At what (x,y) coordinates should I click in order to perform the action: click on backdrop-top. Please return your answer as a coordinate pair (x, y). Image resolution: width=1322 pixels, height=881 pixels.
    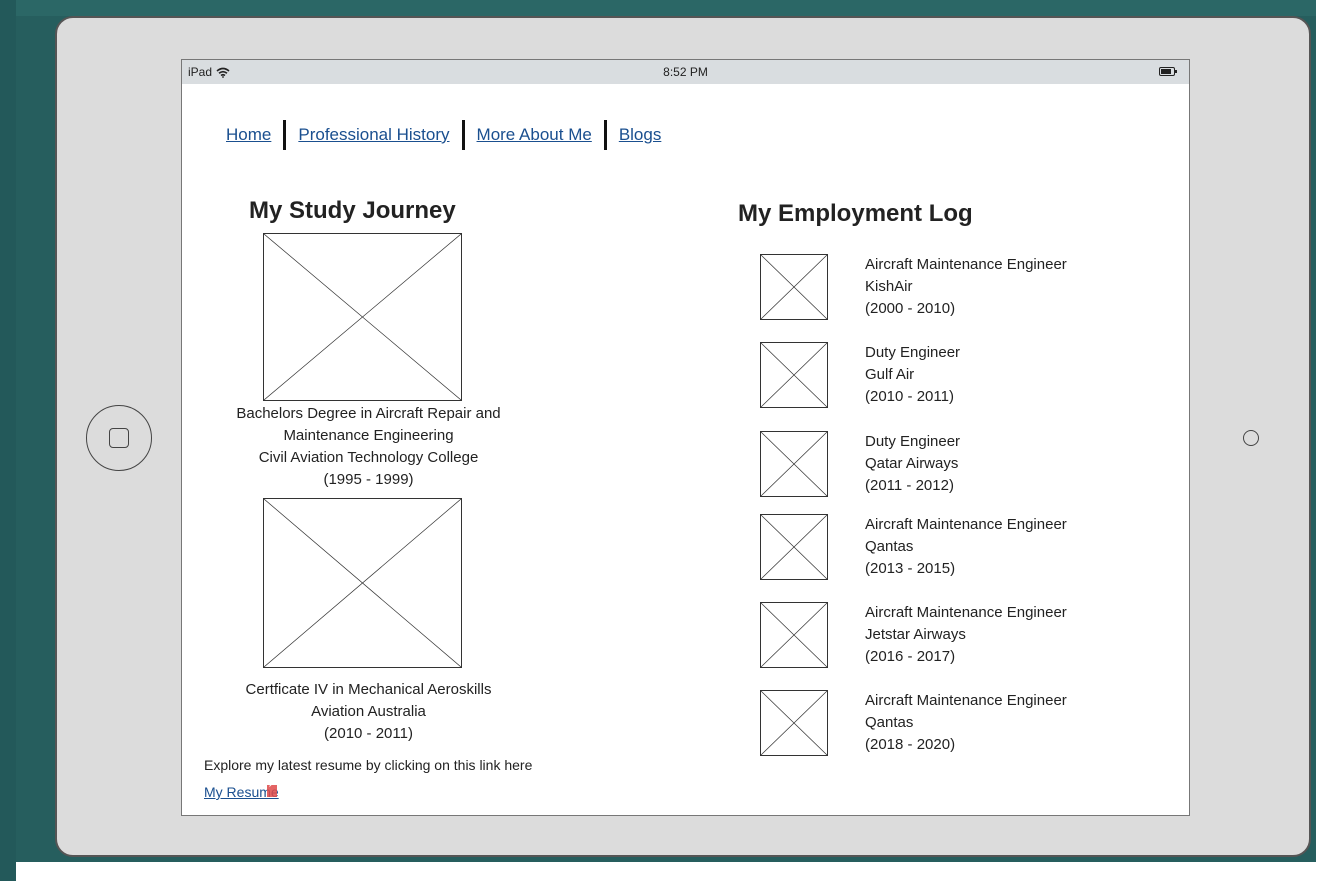
    Looking at the image, I should click on (661, 8).